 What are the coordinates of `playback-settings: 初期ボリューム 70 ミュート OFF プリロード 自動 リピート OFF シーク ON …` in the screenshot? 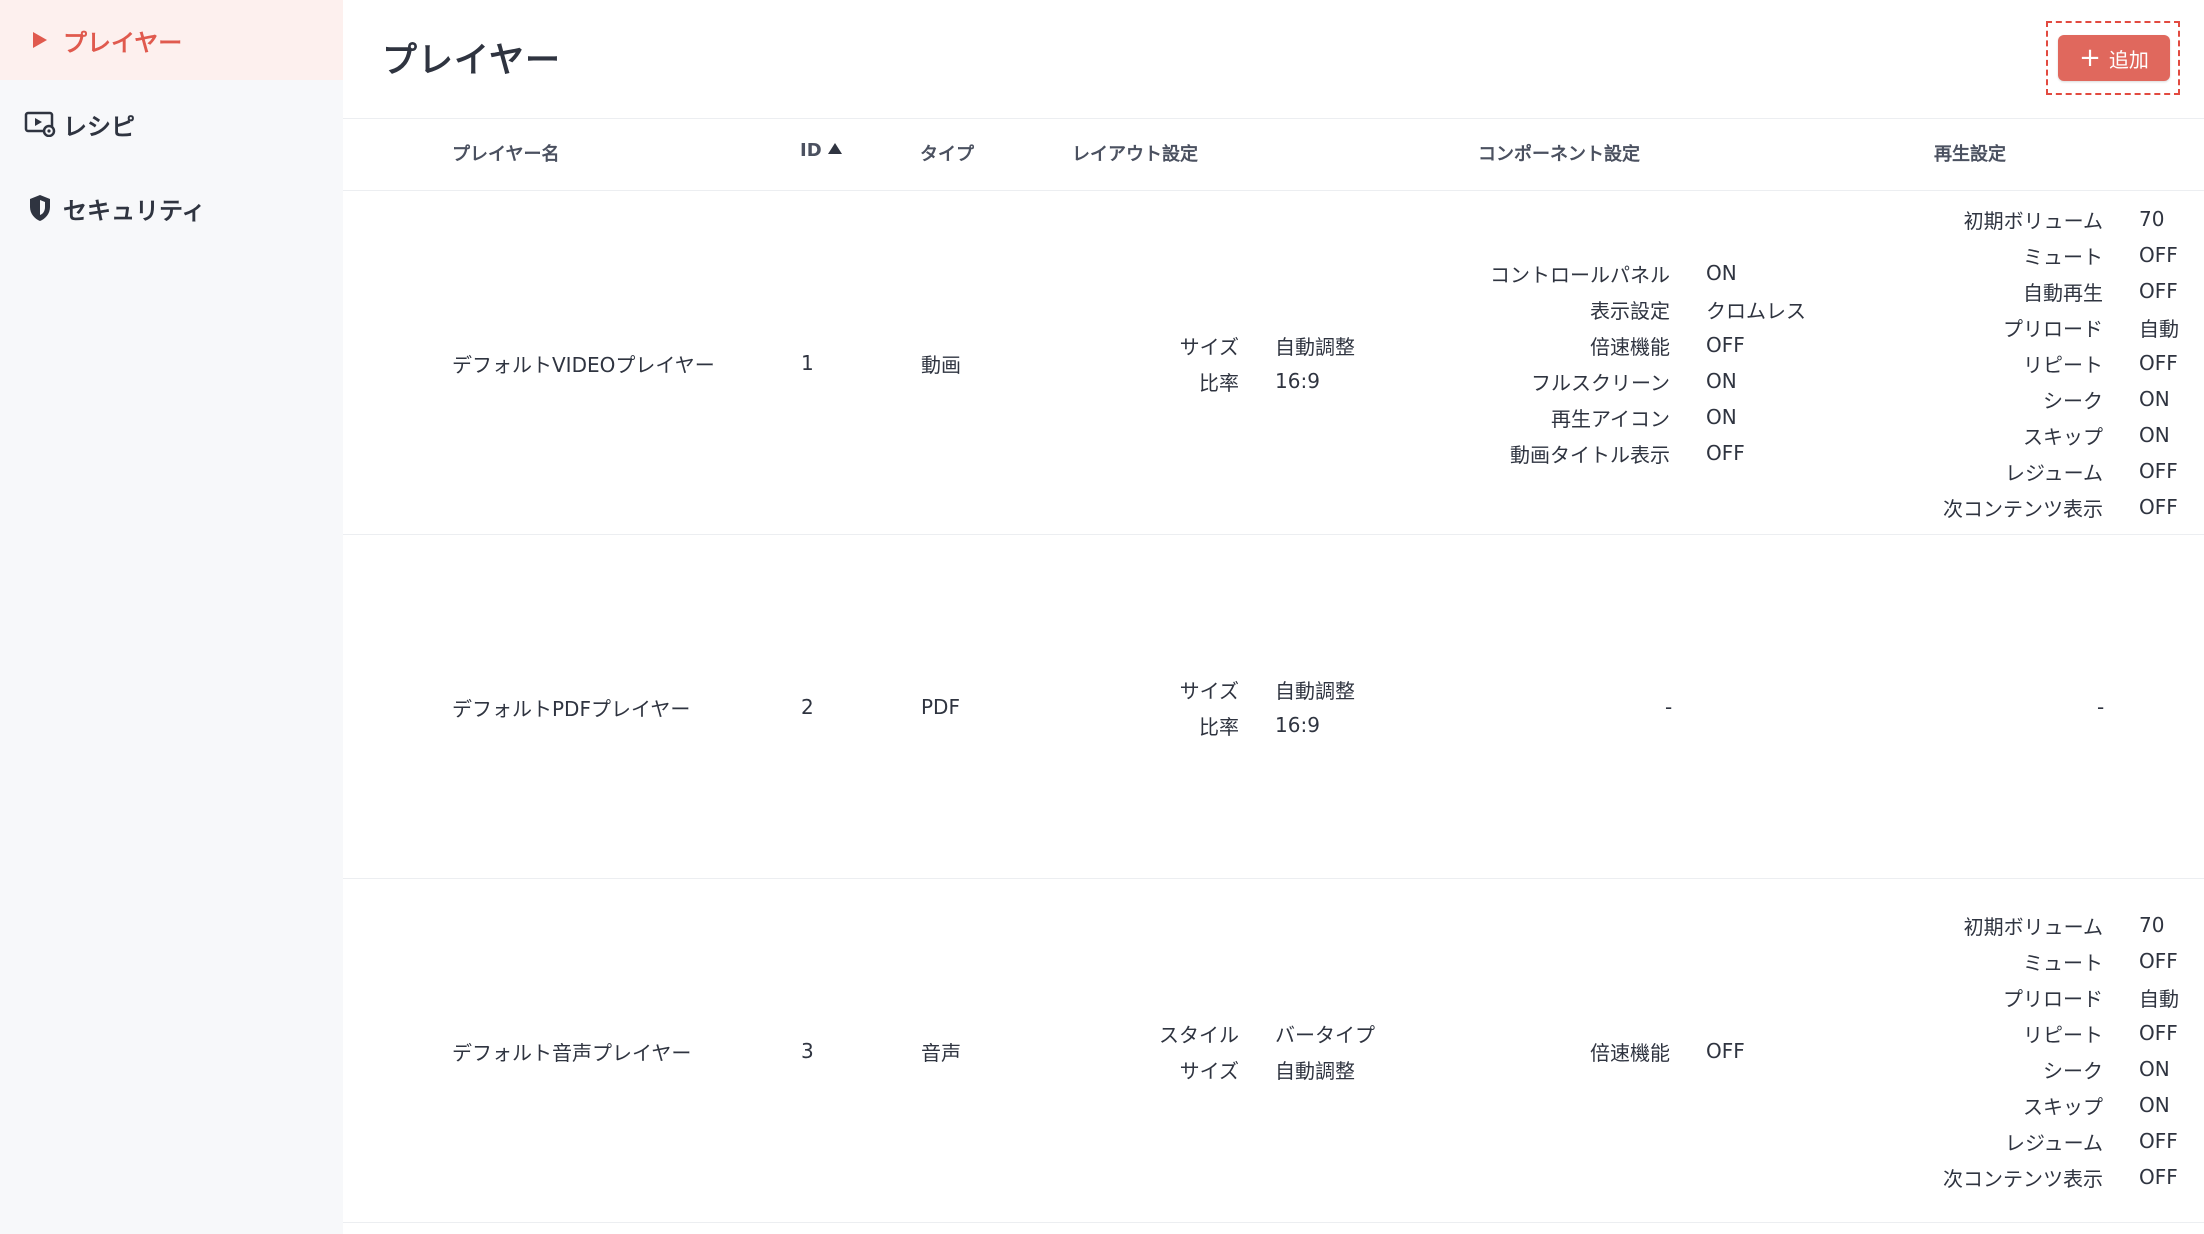 It's located at (2041, 1051).